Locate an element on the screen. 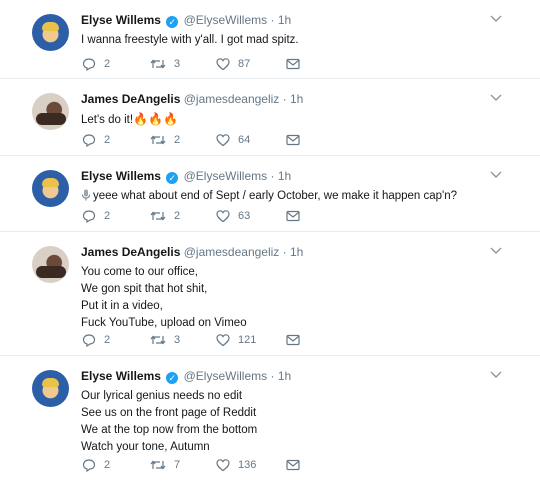 The image size is (540, 481). like-count: 136 is located at coordinates (247, 465).